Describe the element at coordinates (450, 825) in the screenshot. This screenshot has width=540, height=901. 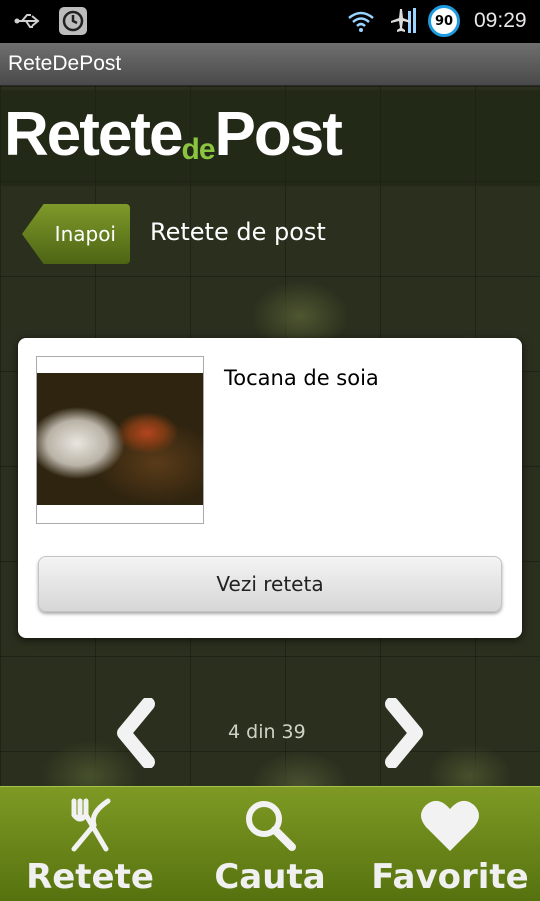
I see `heart-icon` at that location.